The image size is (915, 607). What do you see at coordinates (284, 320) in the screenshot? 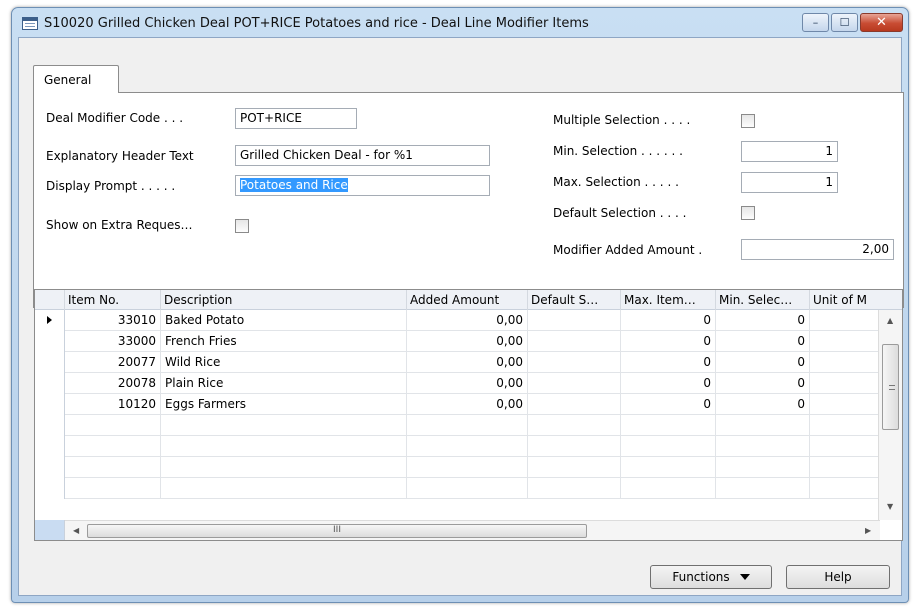
I see `cell-description: Baked Potato` at bounding box center [284, 320].